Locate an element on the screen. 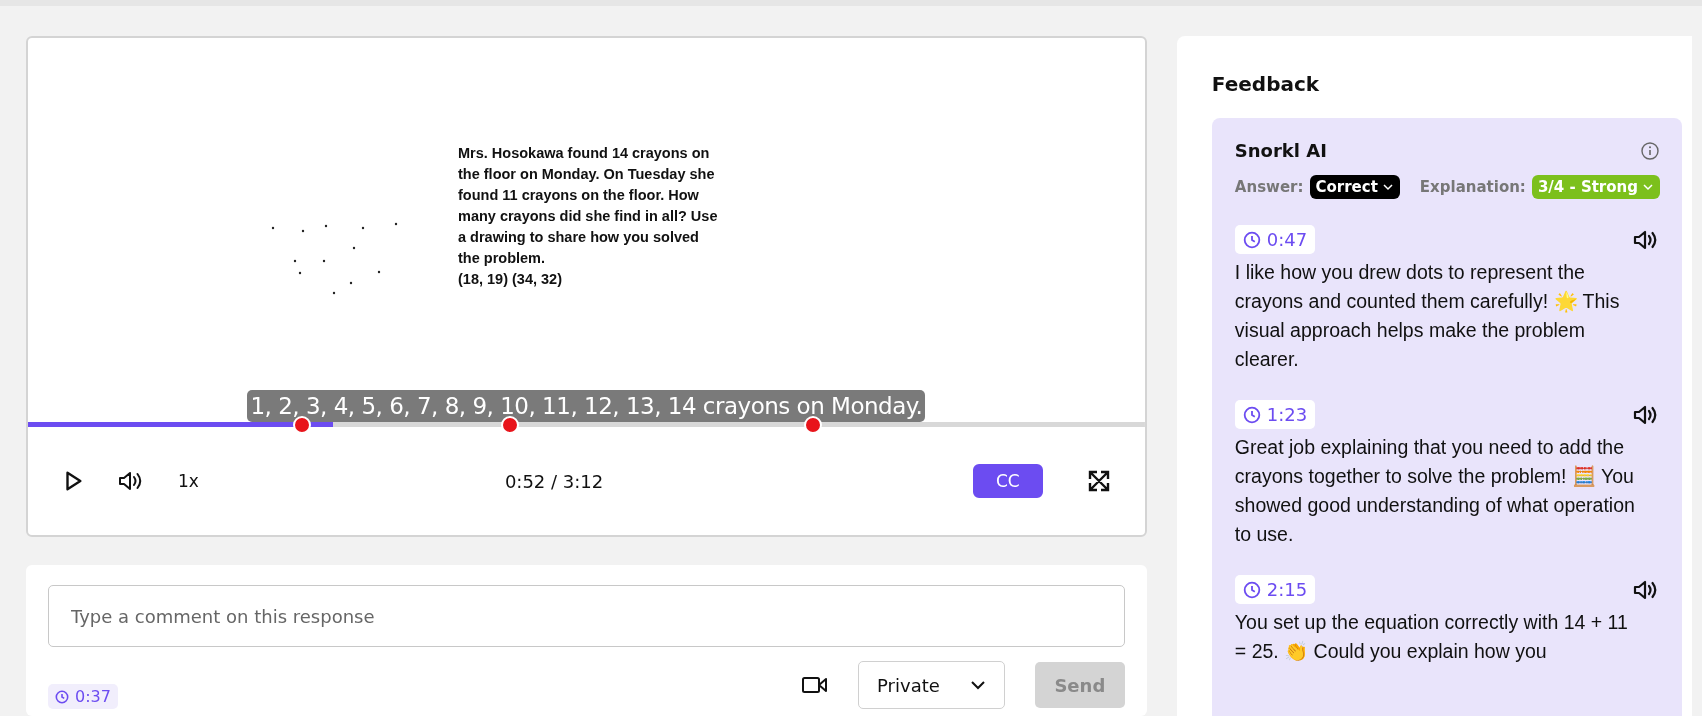 The image size is (1702, 716). timestamp-chip: 2:15 is located at coordinates (1275, 589).